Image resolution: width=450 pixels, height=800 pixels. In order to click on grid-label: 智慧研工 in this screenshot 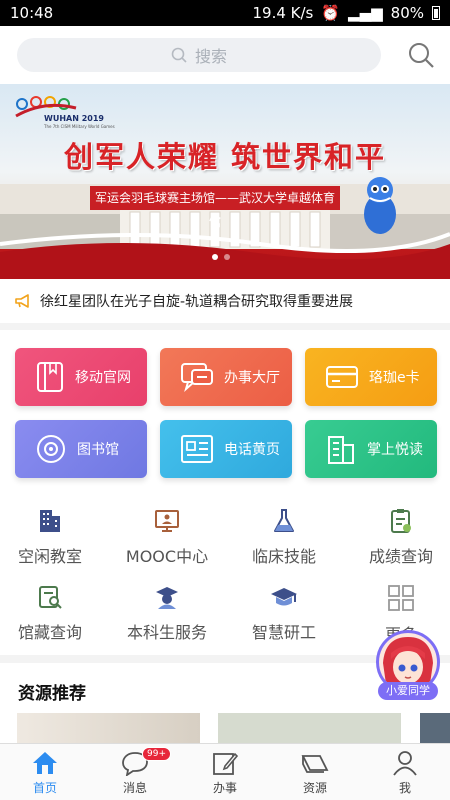, I will do `click(283, 632)`.